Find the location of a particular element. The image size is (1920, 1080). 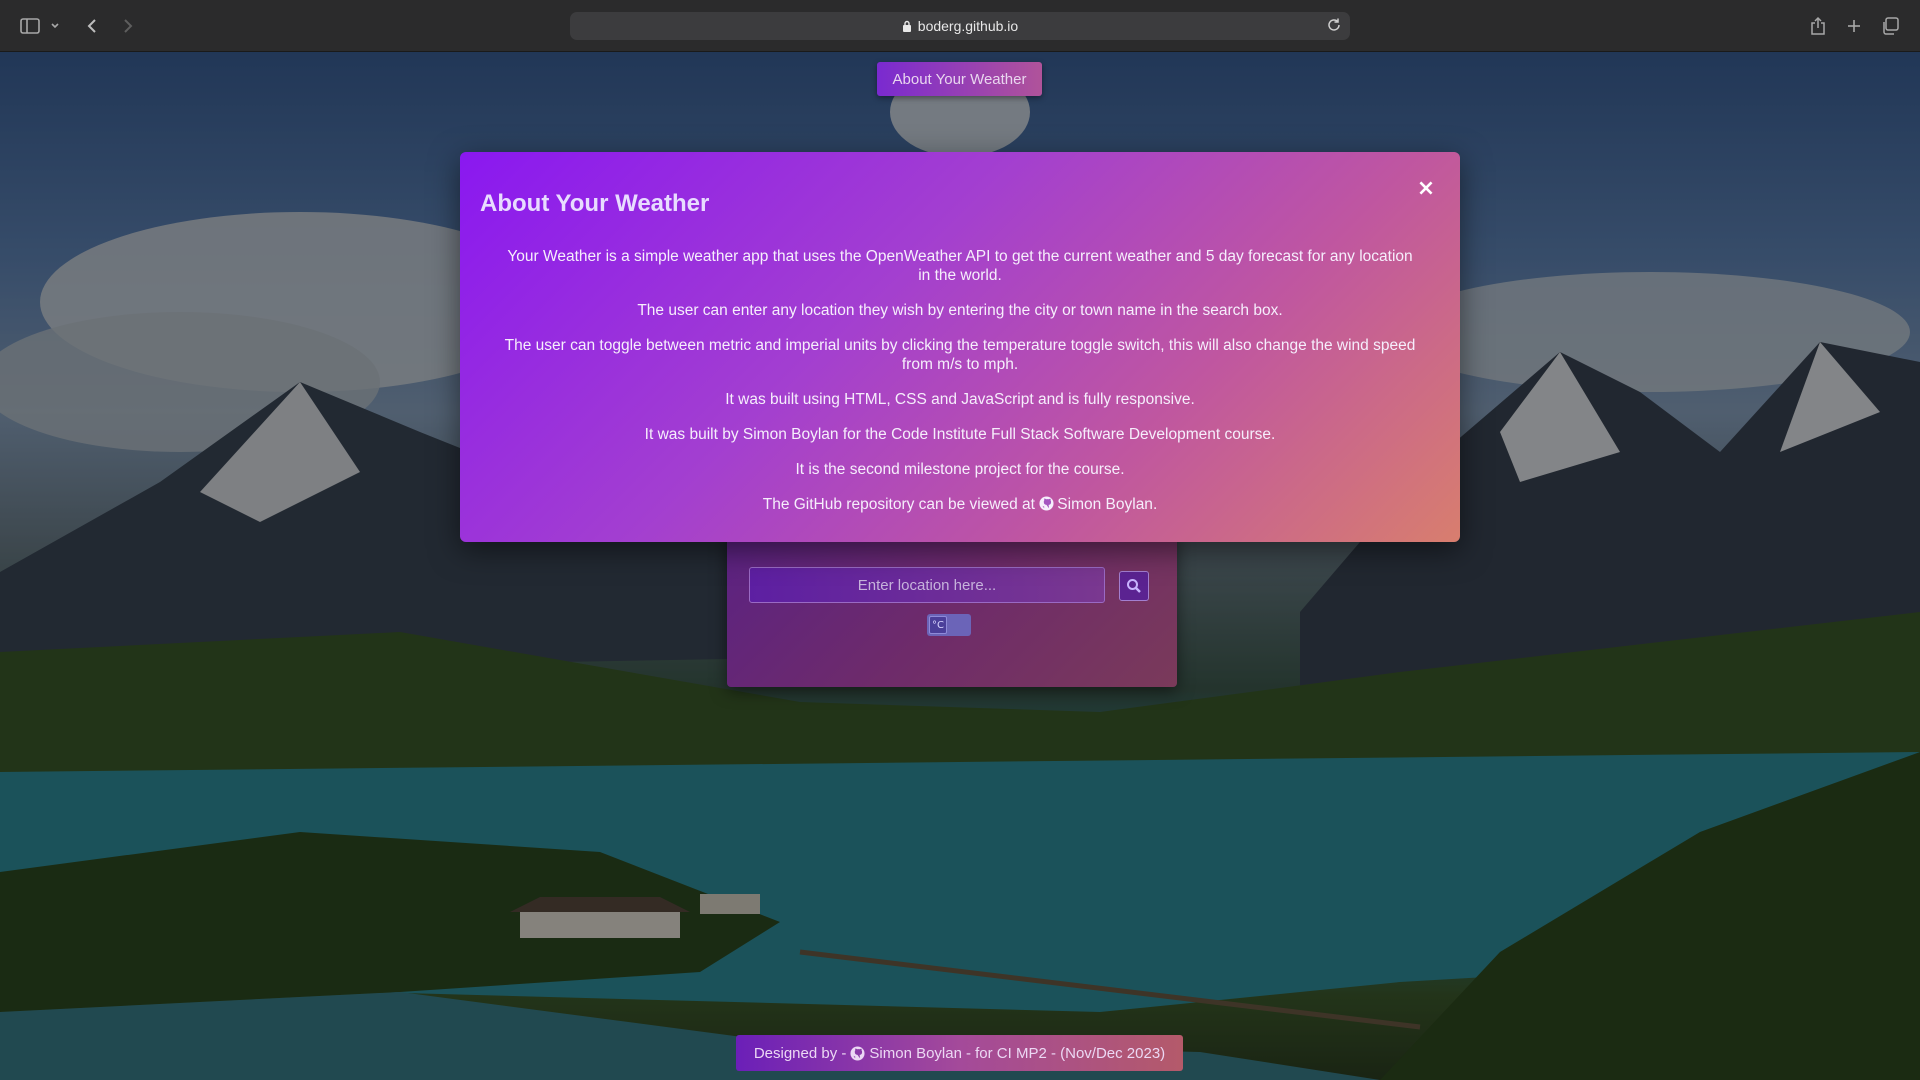

url-text: boderg.github.io is located at coordinates (968, 26).